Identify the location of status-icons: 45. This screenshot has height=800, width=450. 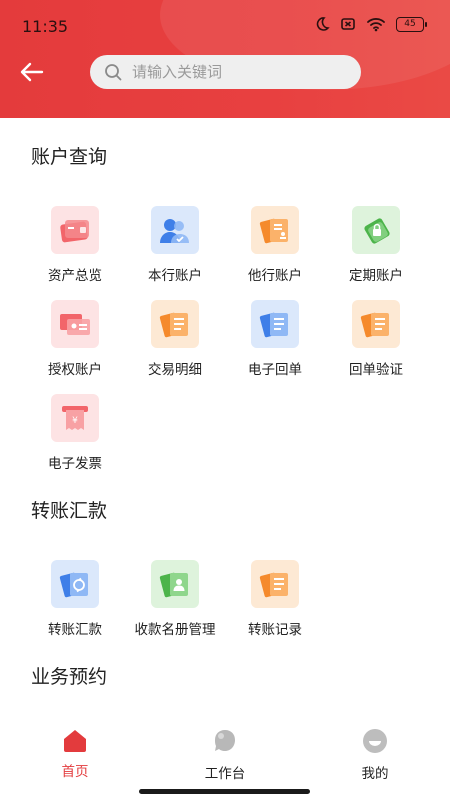
(370, 24).